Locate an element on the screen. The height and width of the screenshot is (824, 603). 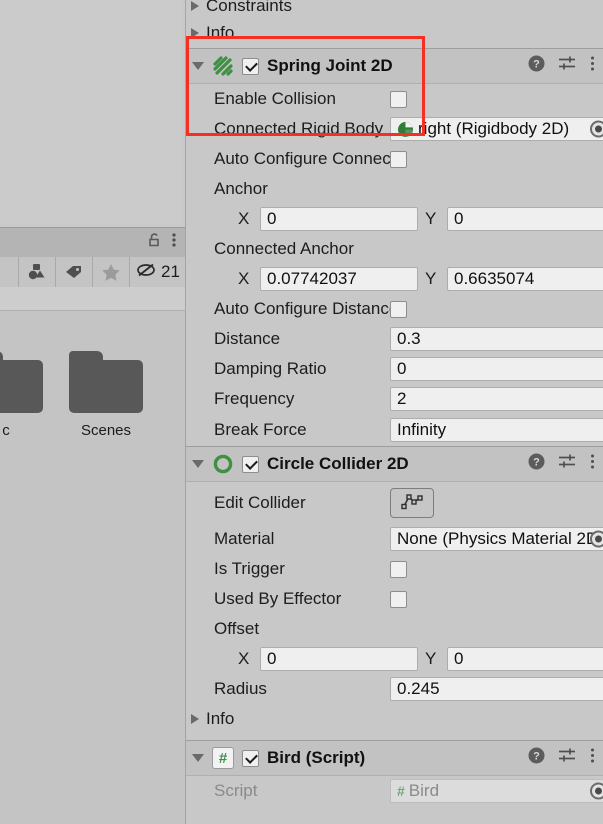
hidden-search-filter: 21 is located at coordinates (157, 272).